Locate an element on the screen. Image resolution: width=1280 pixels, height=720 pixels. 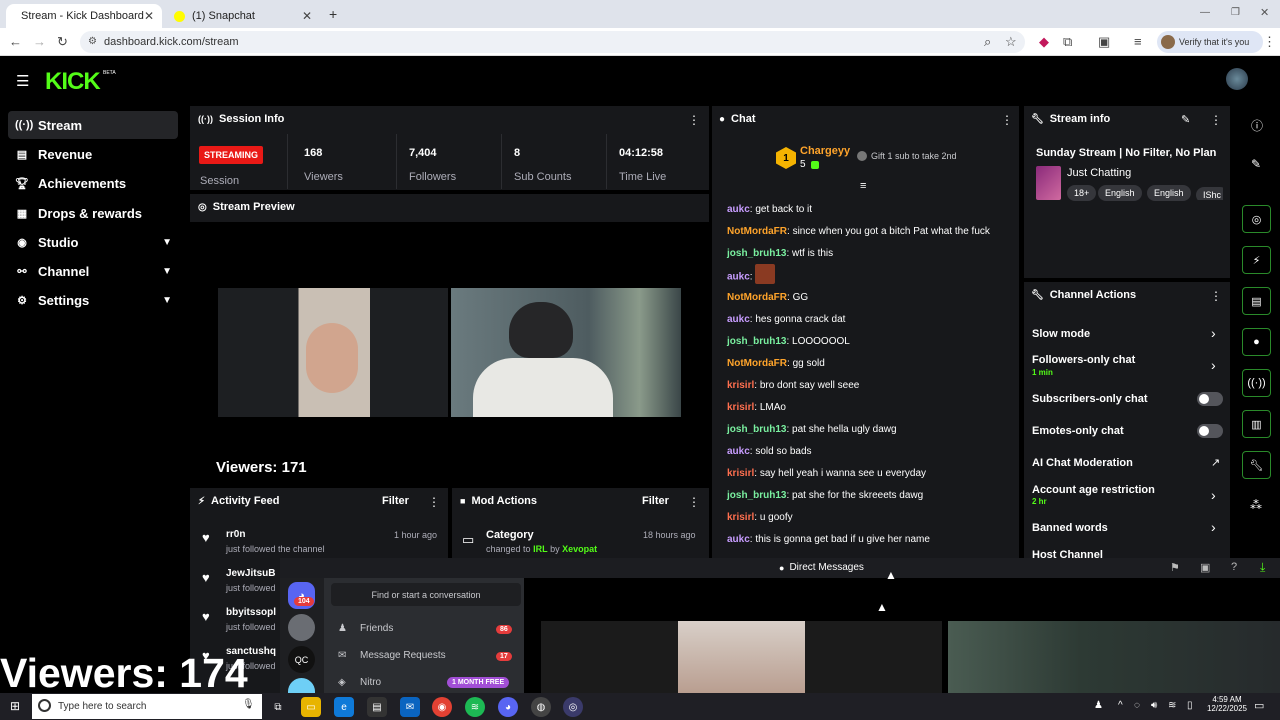
discord-app-icon: ◕ is located at coordinates (508, 707).